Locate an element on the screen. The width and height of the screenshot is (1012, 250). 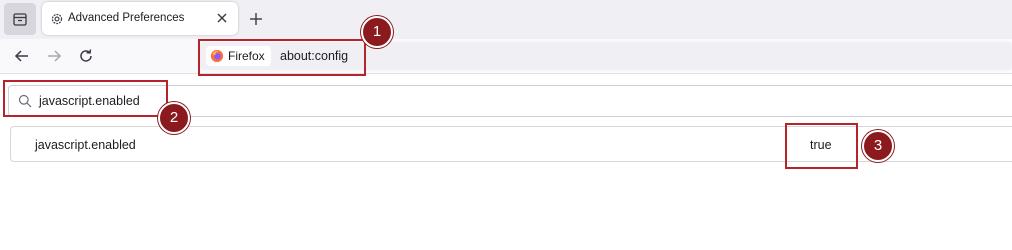
callout-box-search is located at coordinates (85, 98).